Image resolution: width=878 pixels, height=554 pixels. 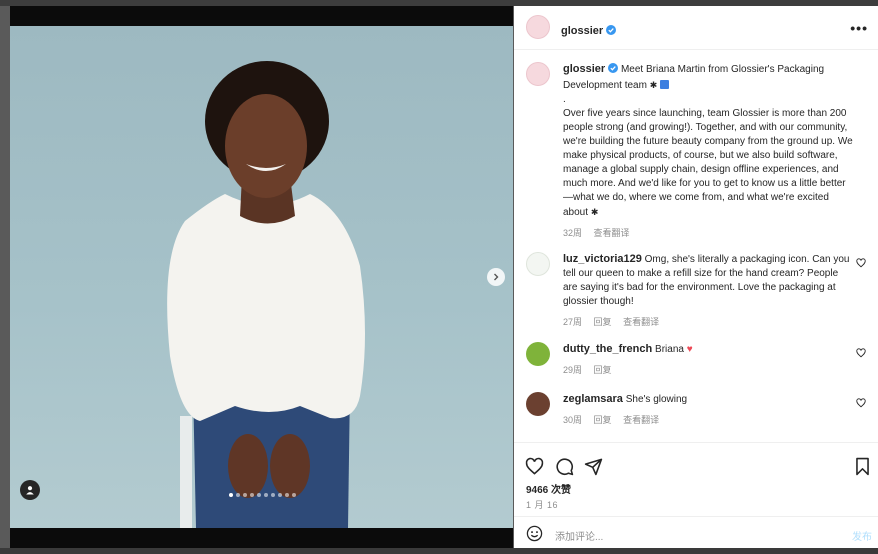 I want to click on comment-username: zeglamsara, so click(x=593, y=399).